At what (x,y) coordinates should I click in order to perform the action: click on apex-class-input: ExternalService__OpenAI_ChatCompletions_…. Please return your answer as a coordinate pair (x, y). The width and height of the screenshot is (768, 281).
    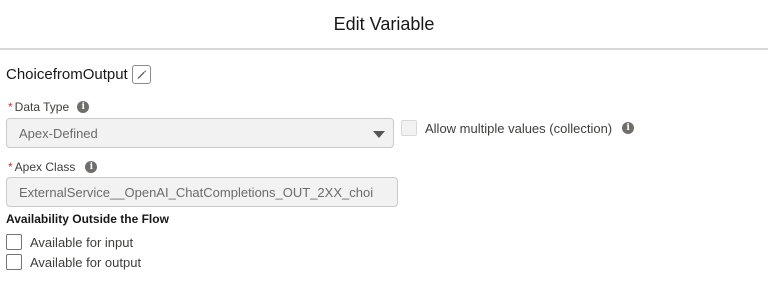
    Looking at the image, I should click on (202, 192).